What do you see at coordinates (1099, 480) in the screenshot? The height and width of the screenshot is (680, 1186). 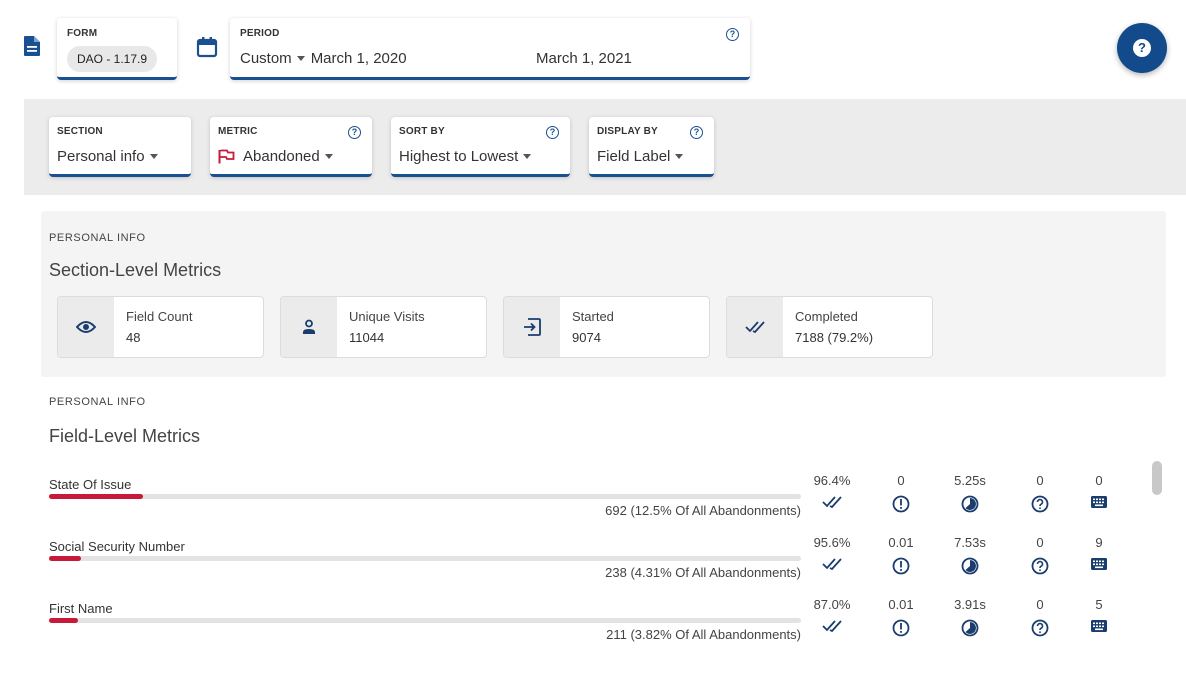 I see `keystroke-count: 0` at bounding box center [1099, 480].